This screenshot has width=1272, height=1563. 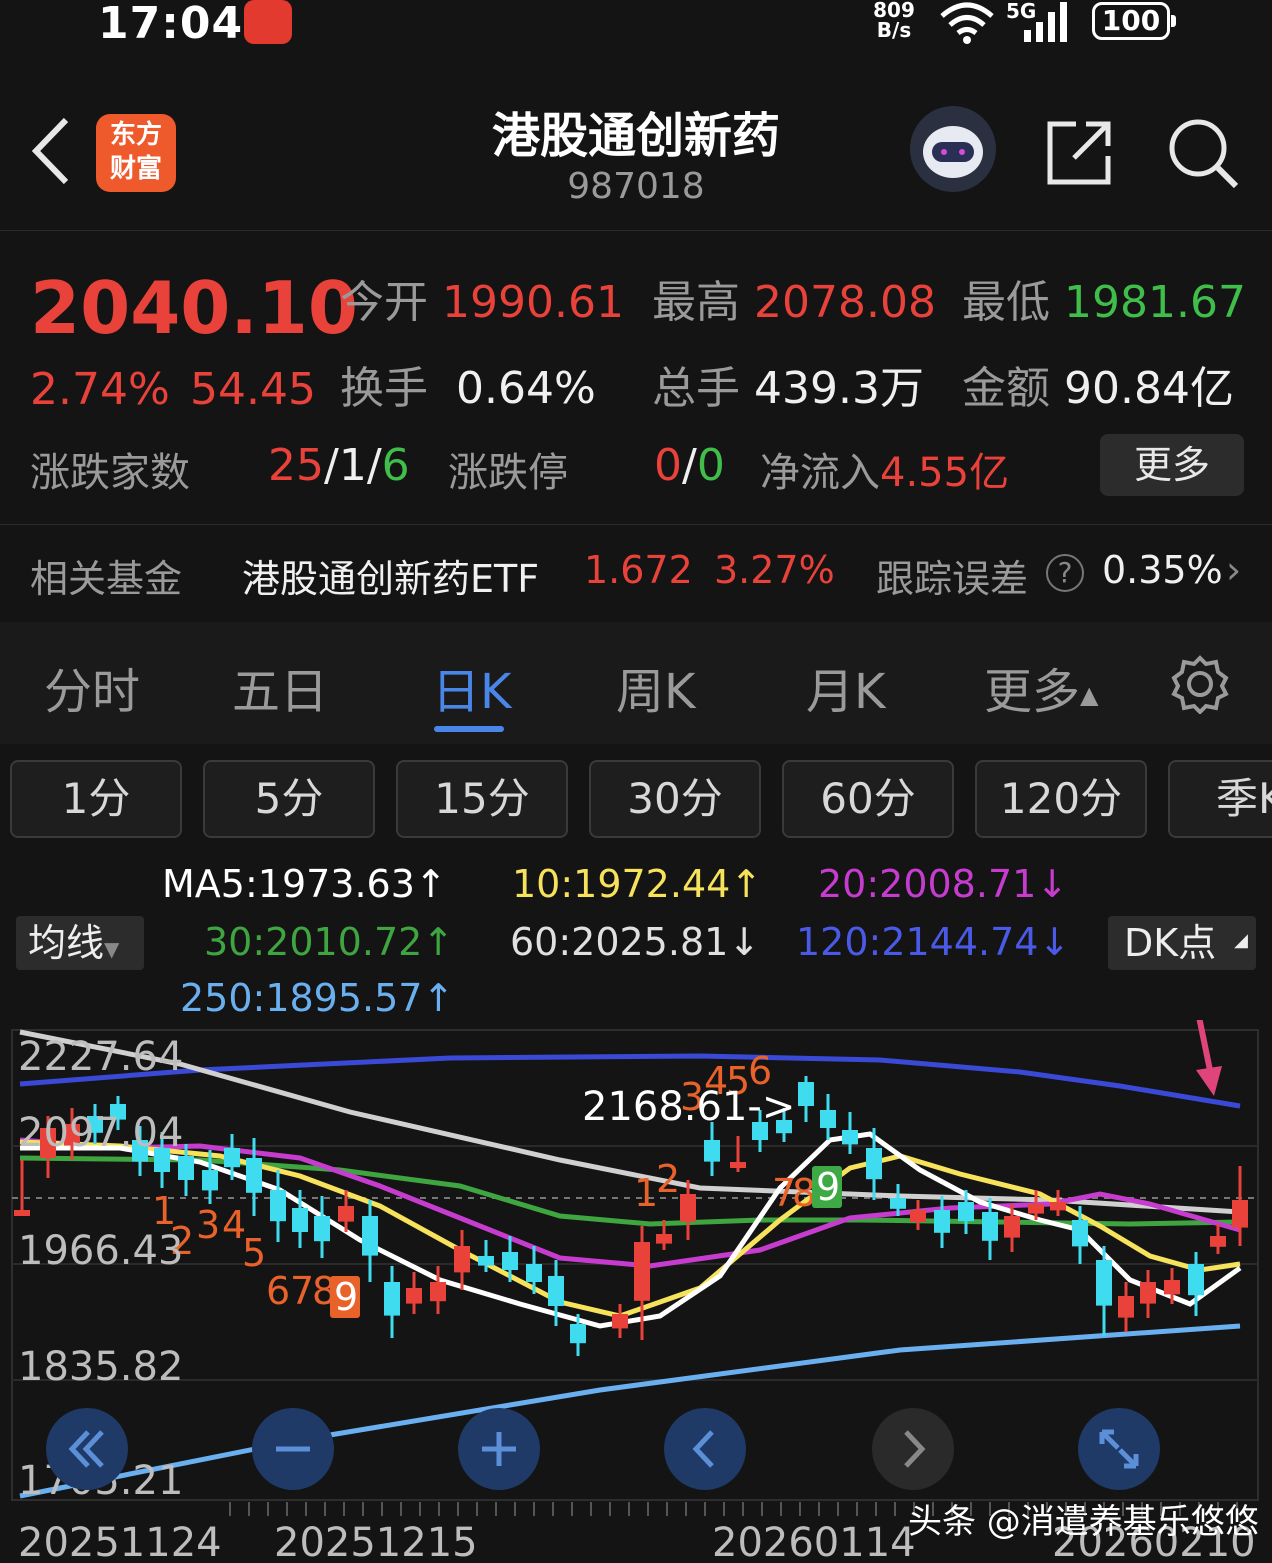 What do you see at coordinates (1149, 388) in the screenshot?
I see `amount-value: 90.84亿` at bounding box center [1149, 388].